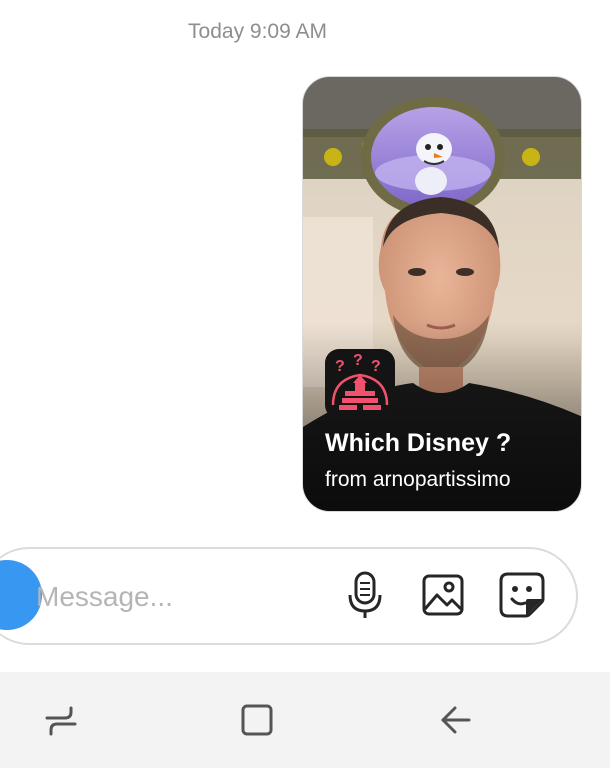  I want to click on back-icon, so click(455, 720).